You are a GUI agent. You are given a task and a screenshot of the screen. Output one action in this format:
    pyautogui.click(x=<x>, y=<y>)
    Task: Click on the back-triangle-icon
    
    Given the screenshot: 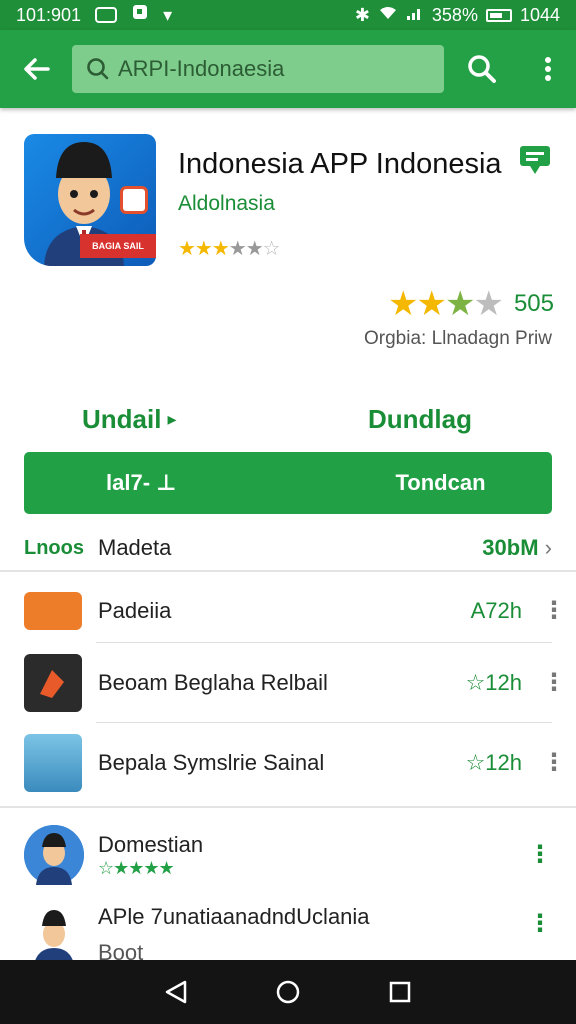 What is the action you would take?
    pyautogui.click(x=176, y=992)
    